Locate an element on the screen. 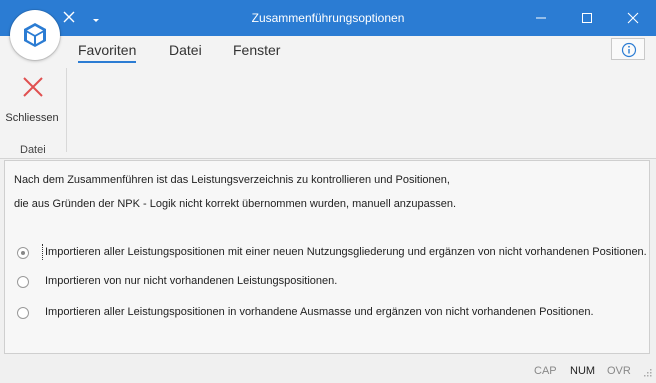 This screenshot has width=656, height=383. cube-icon is located at coordinates (35, 35).